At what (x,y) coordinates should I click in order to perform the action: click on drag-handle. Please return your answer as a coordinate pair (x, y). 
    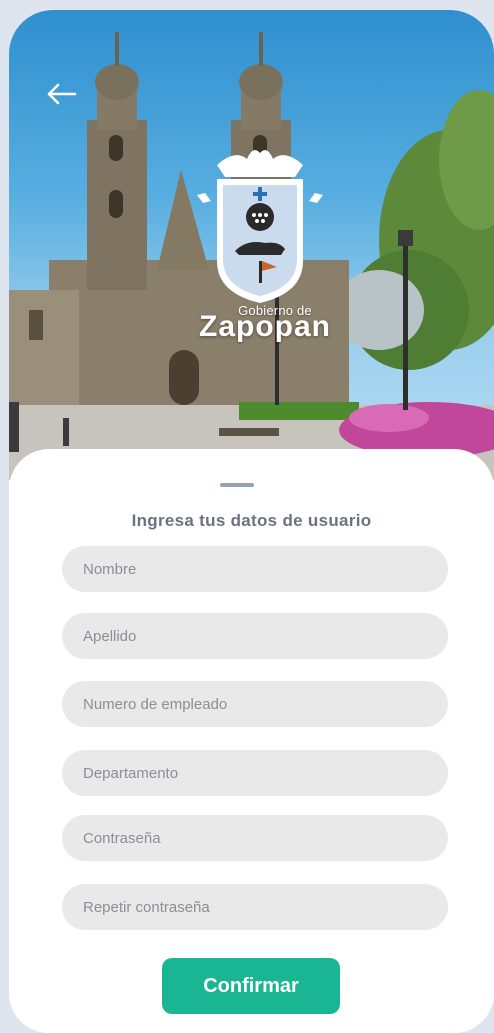
    Looking at the image, I should click on (237, 485).